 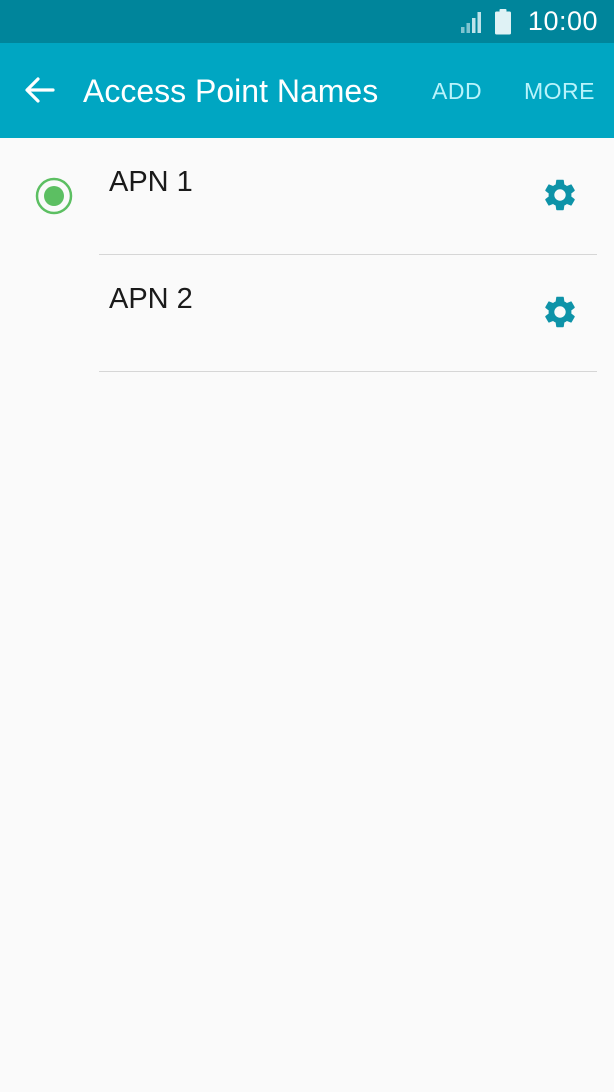 I want to click on back-button, so click(x=40, y=92).